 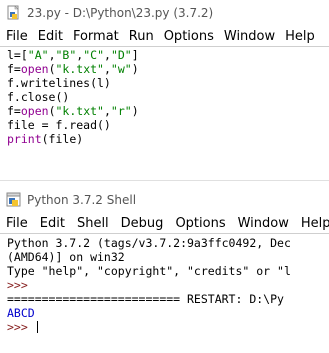 I want to click on code-line-token: print, so click(x=24, y=139).